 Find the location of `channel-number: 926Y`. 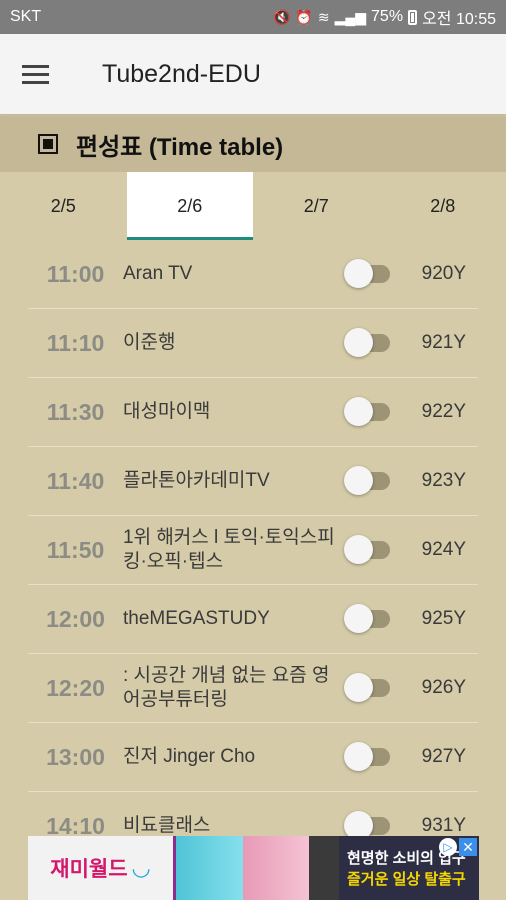

channel-number: 926Y is located at coordinates (443, 687).